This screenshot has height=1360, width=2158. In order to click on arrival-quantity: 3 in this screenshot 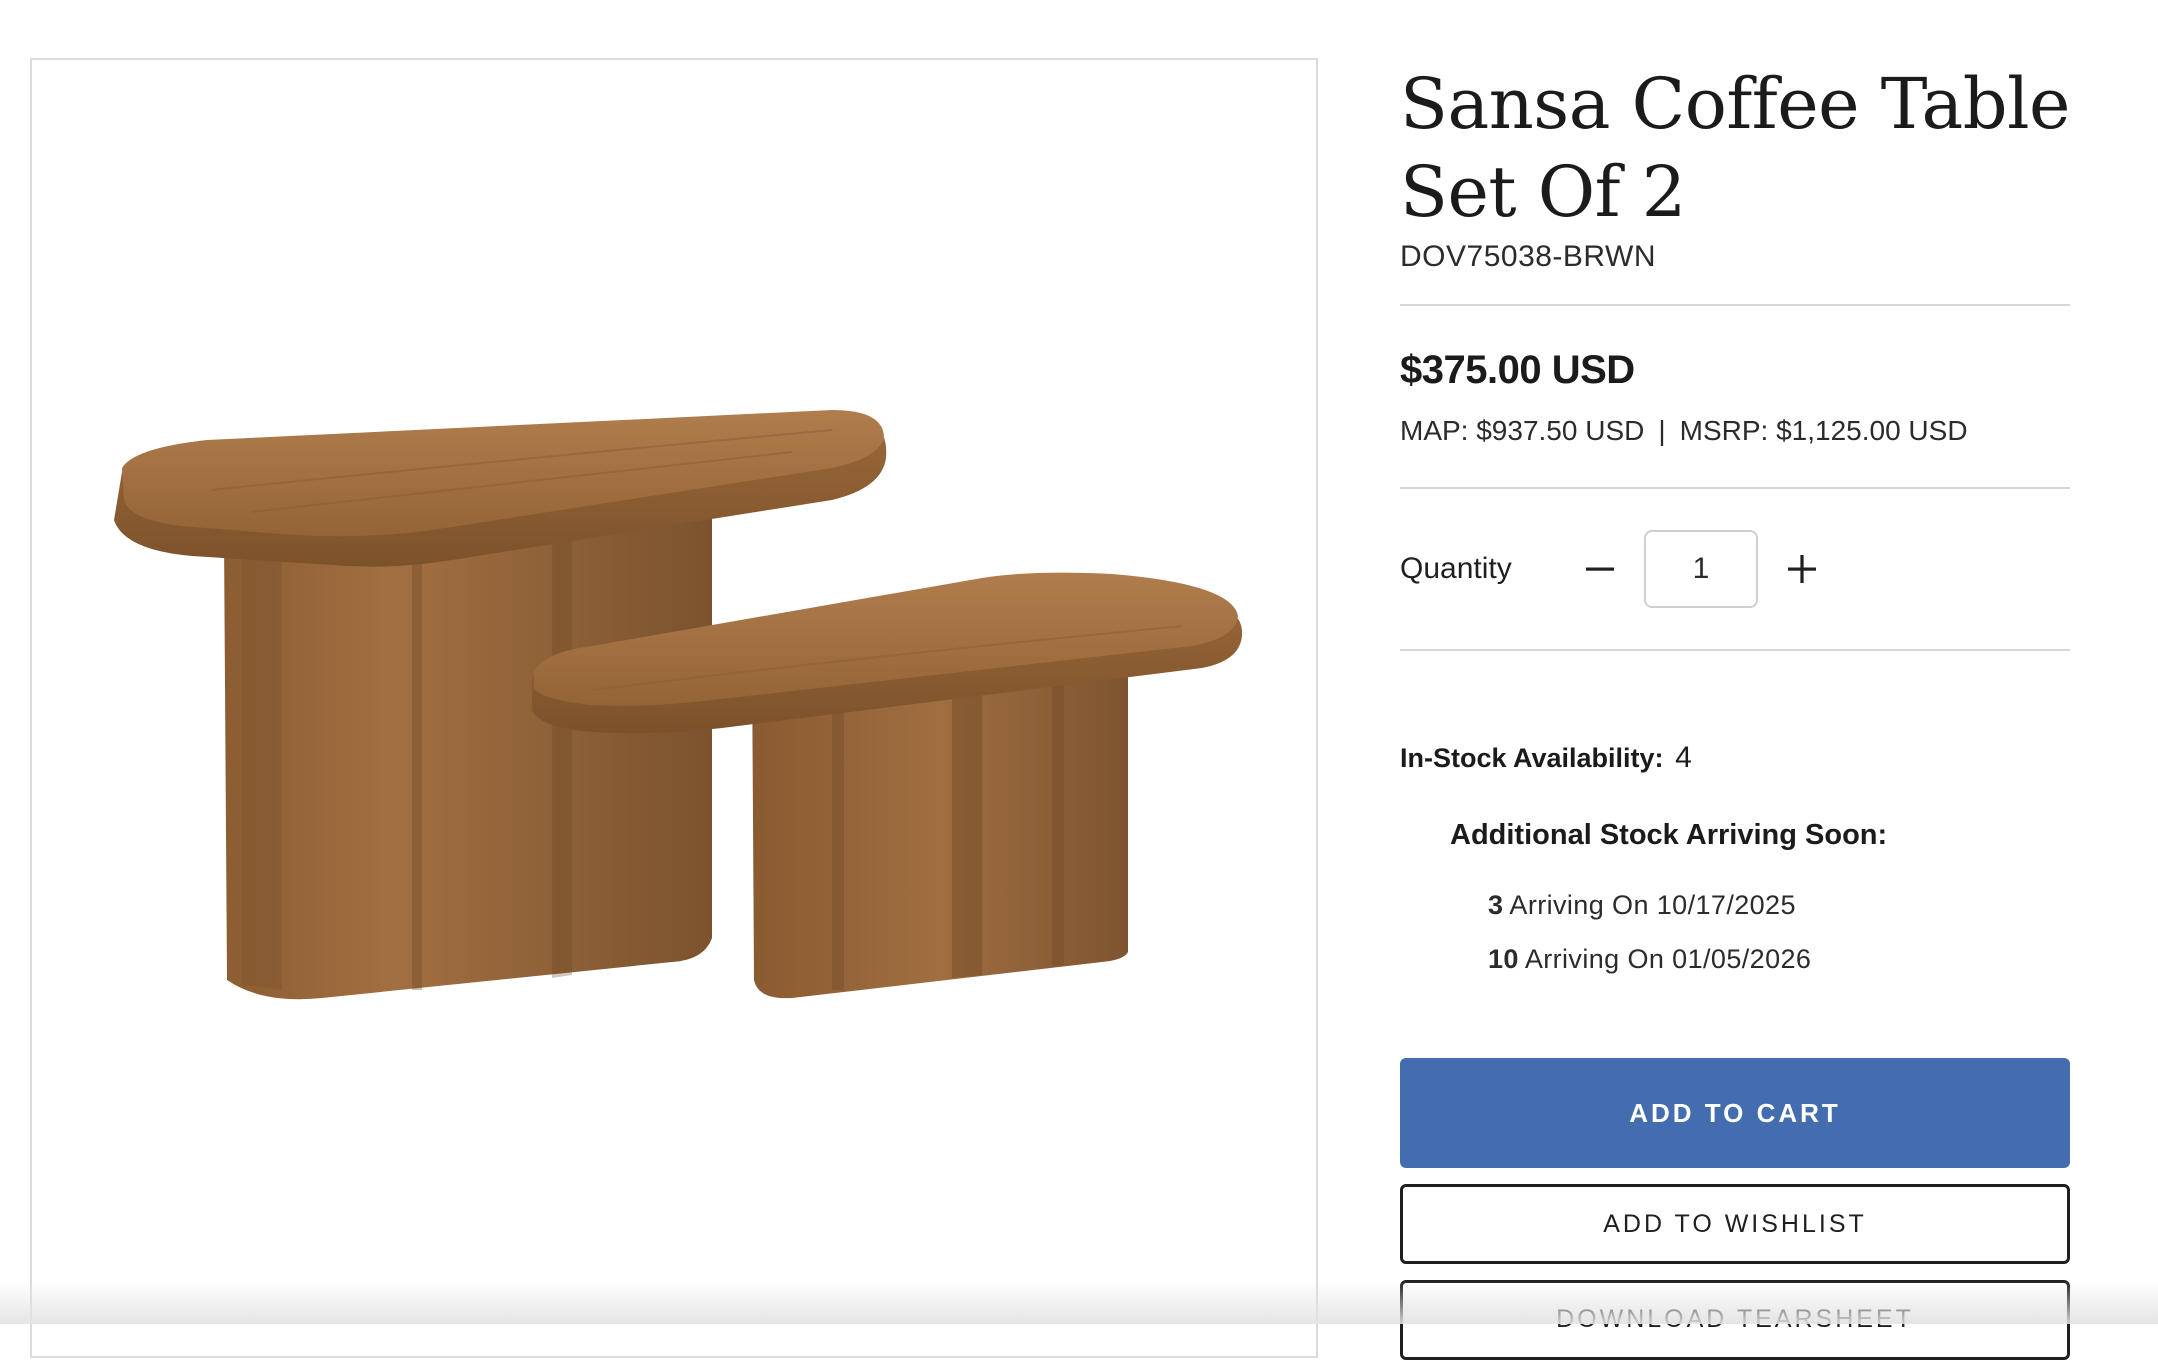, I will do `click(1496, 905)`.